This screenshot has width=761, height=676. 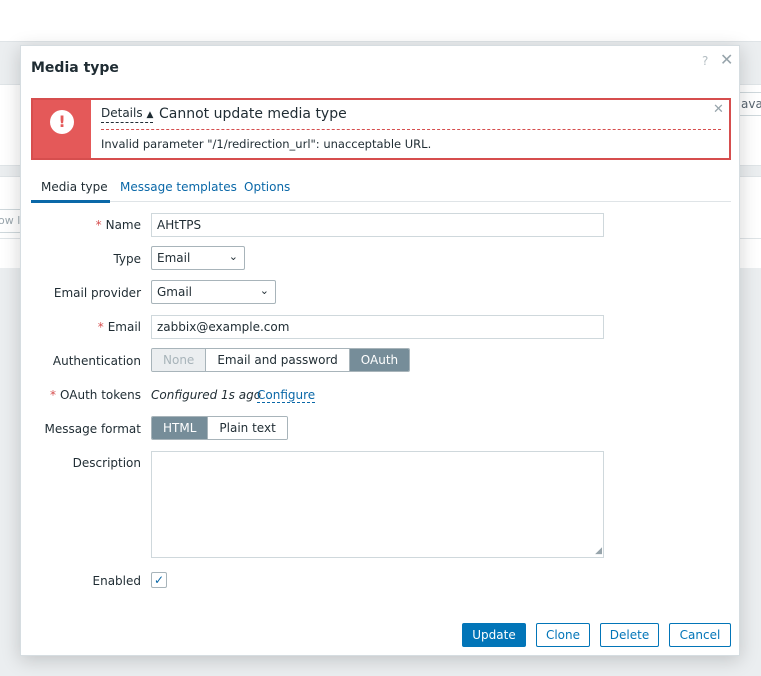 I want to click on description-textarea: ◢, so click(x=377, y=504).